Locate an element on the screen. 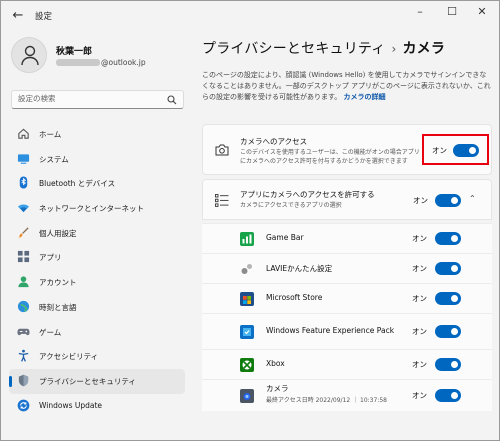 Image resolution: width=500 pixels, height=441 pixels. home-icon is located at coordinates (23, 133).